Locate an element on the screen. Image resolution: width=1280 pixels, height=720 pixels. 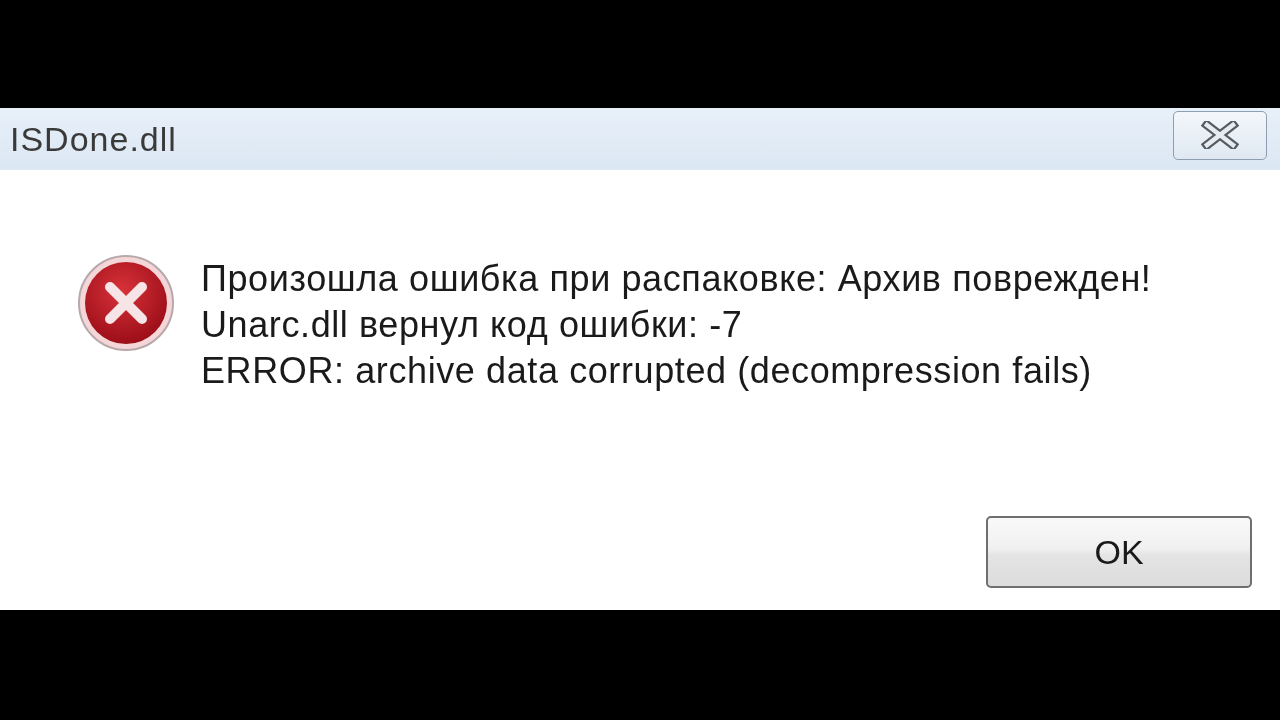
ok-button: OK is located at coordinates (1119, 552).